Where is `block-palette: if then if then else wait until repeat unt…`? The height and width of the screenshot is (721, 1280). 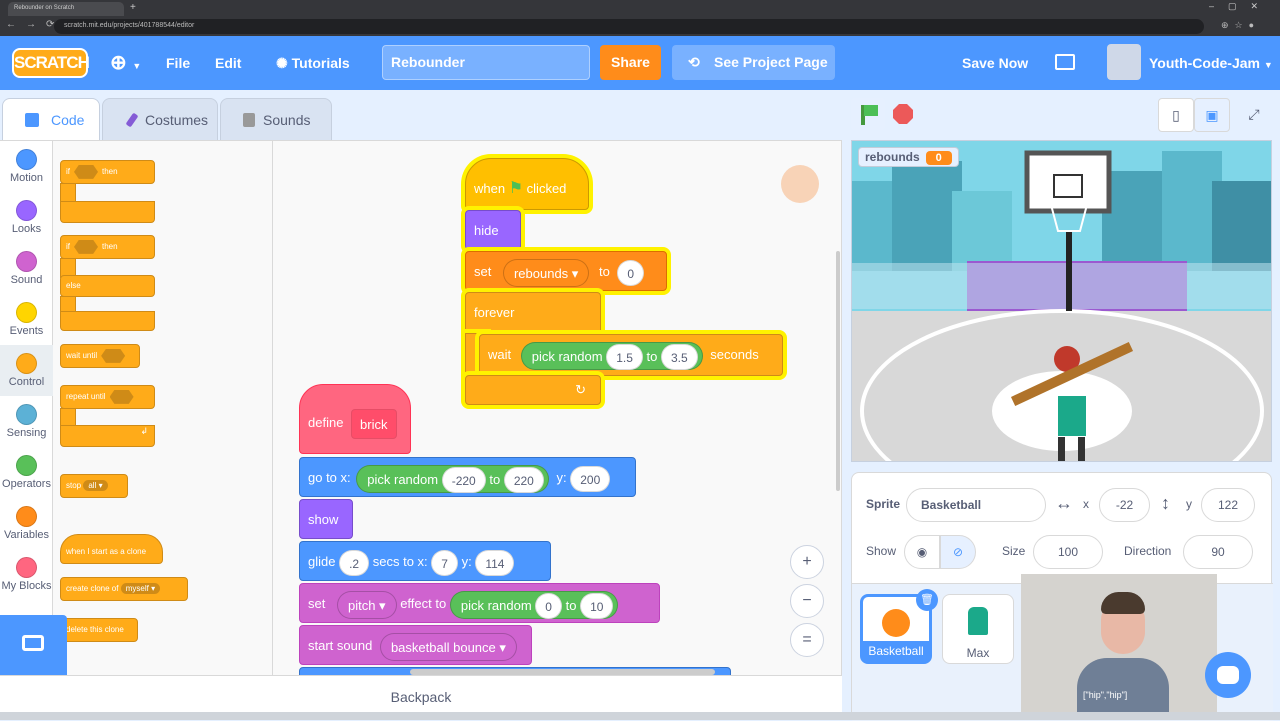 block-palette: if then if then else wait until repeat unt… is located at coordinates (163, 407).